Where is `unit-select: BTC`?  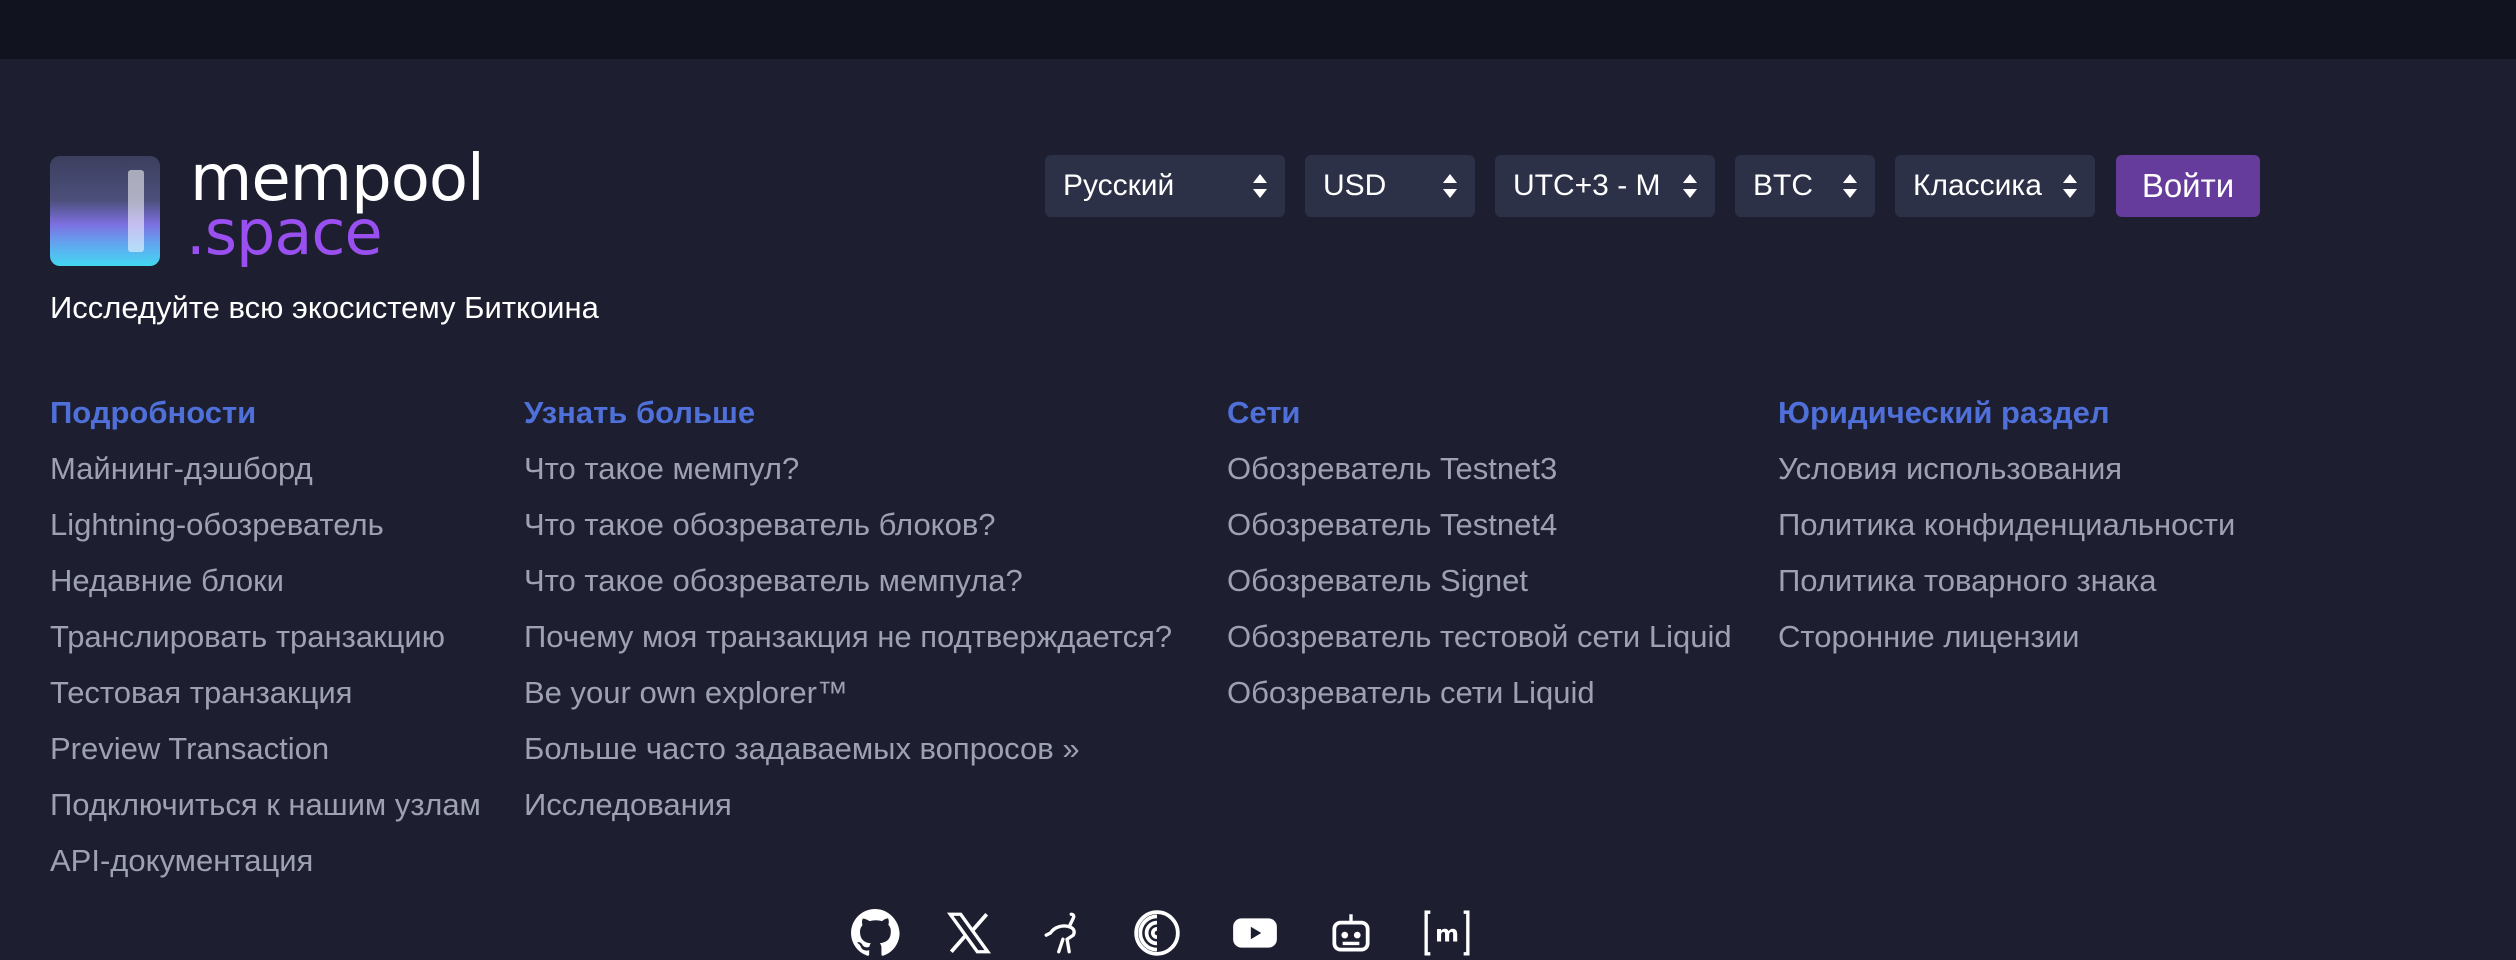
unit-select: BTC is located at coordinates (1805, 186).